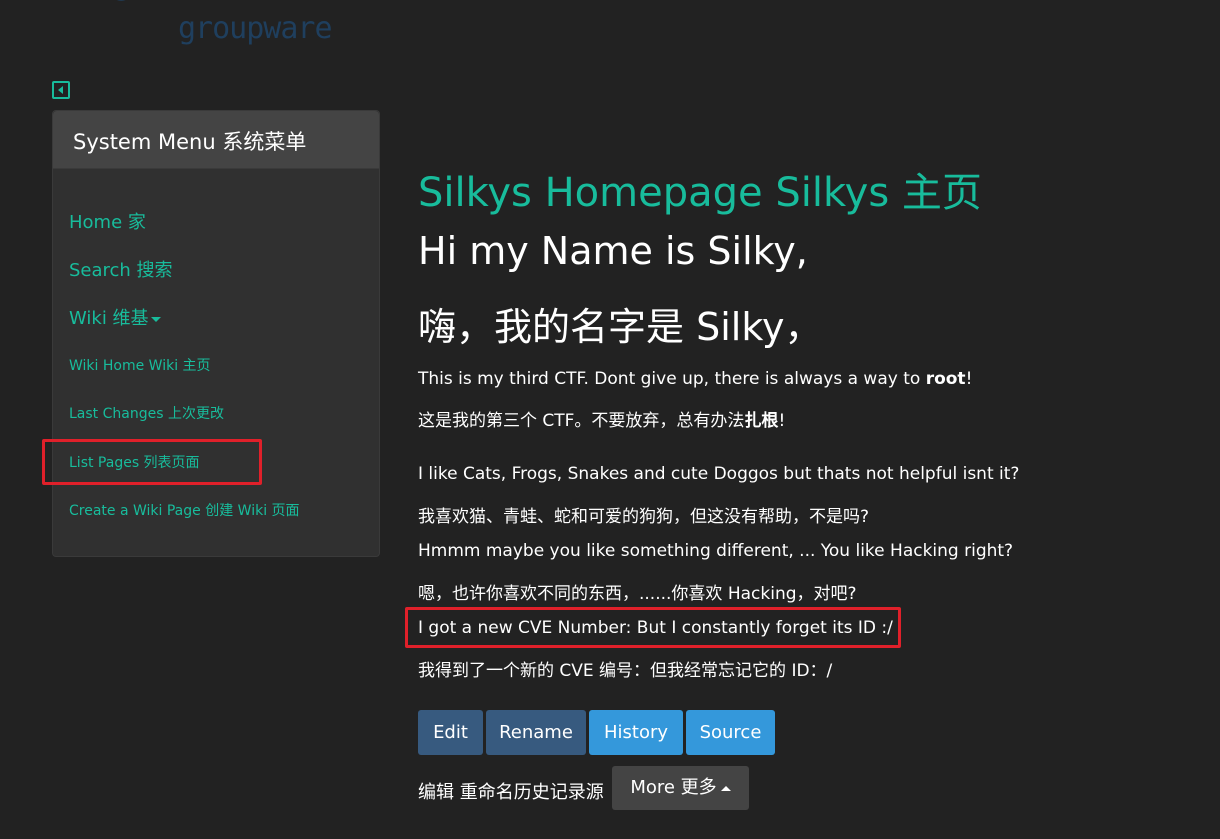 The image size is (1220, 839). Describe the element at coordinates (152, 462) in the screenshot. I see `highlight-box-list-pages` at that location.